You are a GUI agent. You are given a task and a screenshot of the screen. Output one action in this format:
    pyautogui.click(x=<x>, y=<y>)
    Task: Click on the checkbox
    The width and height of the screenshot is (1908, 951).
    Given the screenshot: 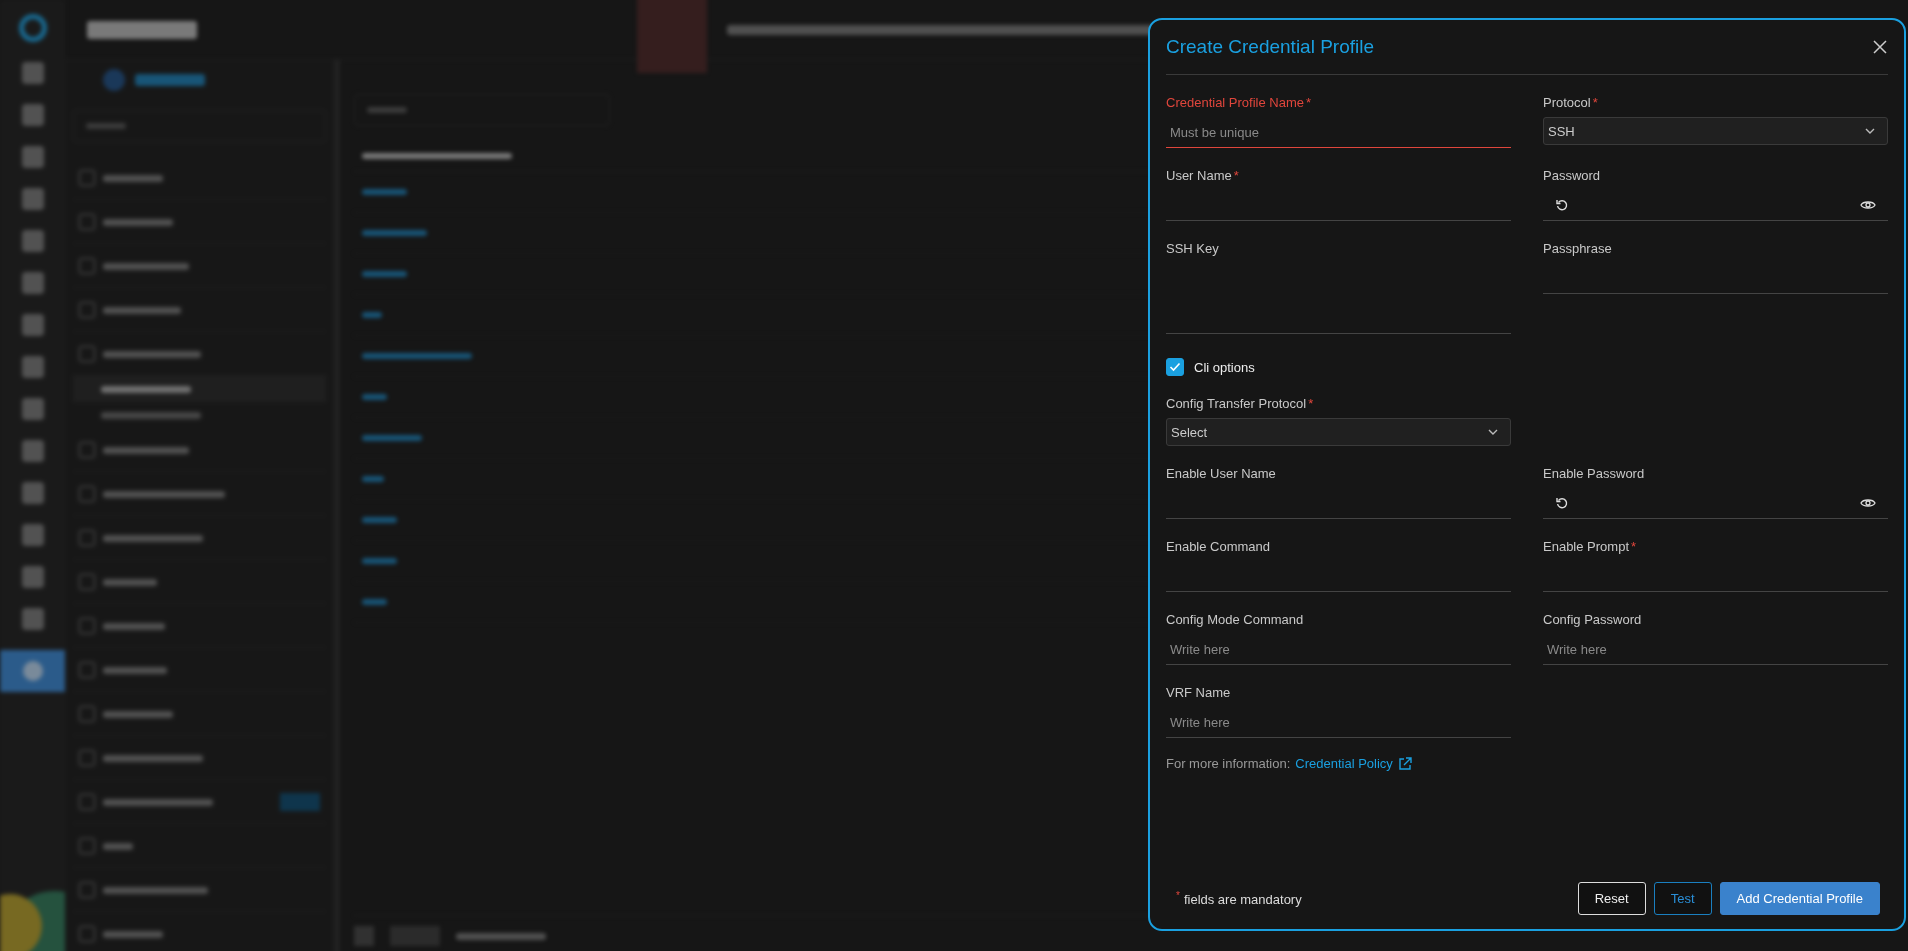 What is the action you would take?
    pyautogui.click(x=1175, y=367)
    